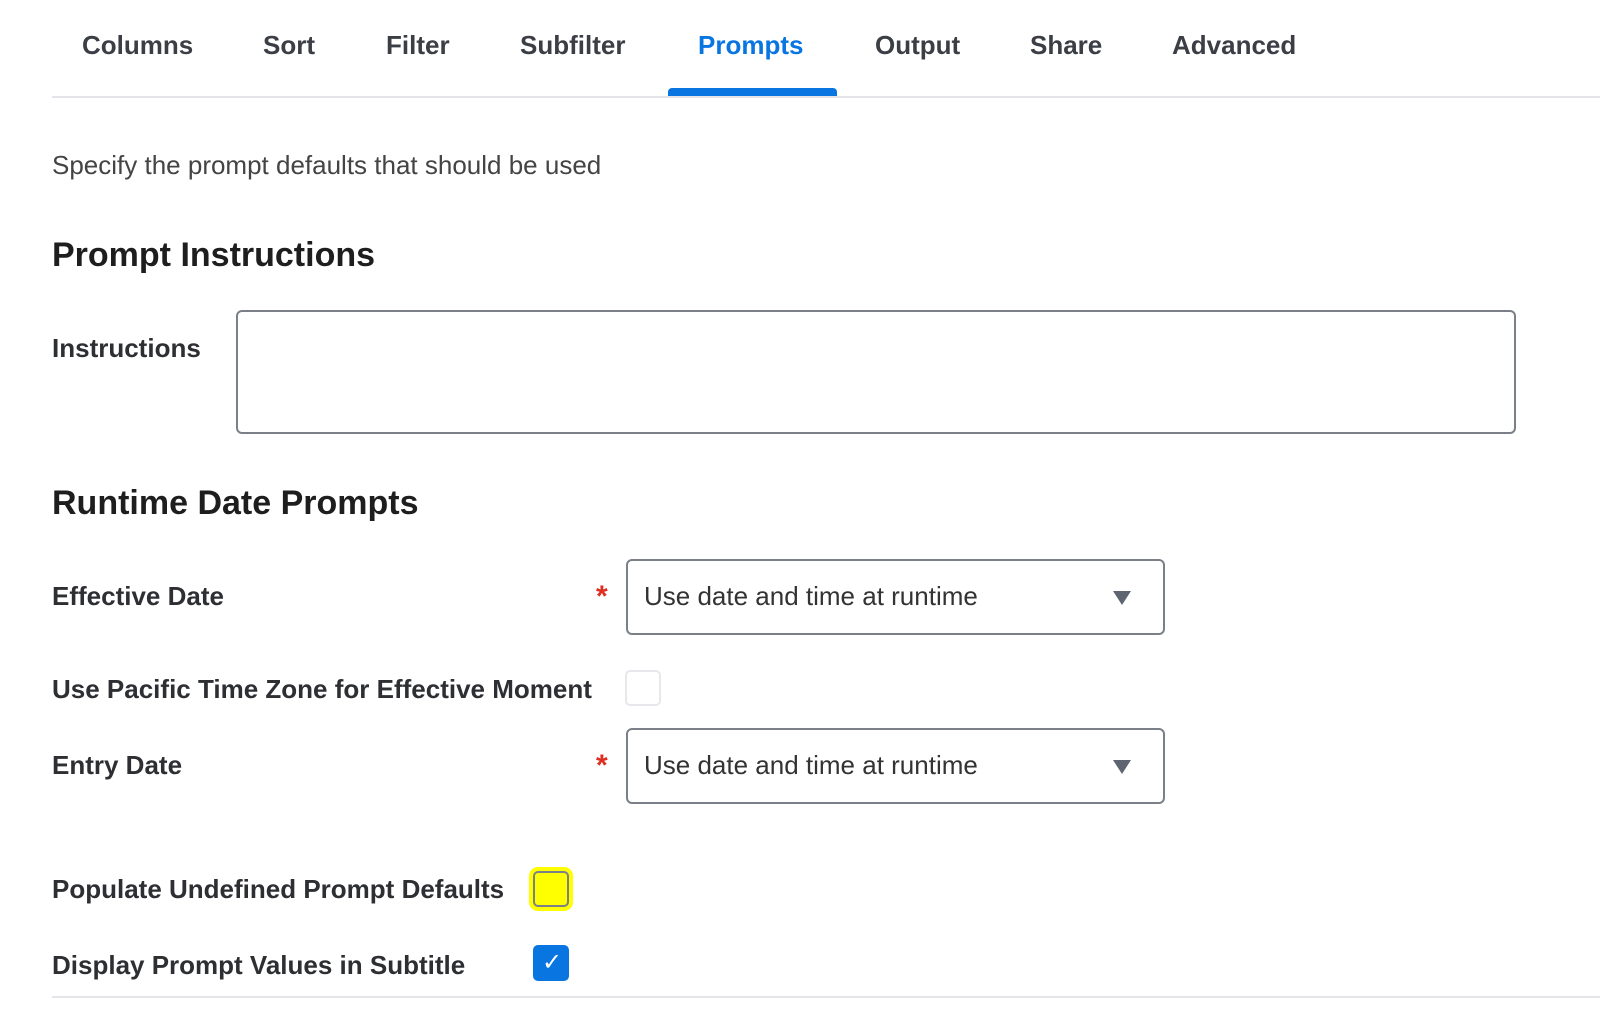 Image resolution: width=1600 pixels, height=1016 pixels. I want to click on tab-output: Output, so click(917, 45).